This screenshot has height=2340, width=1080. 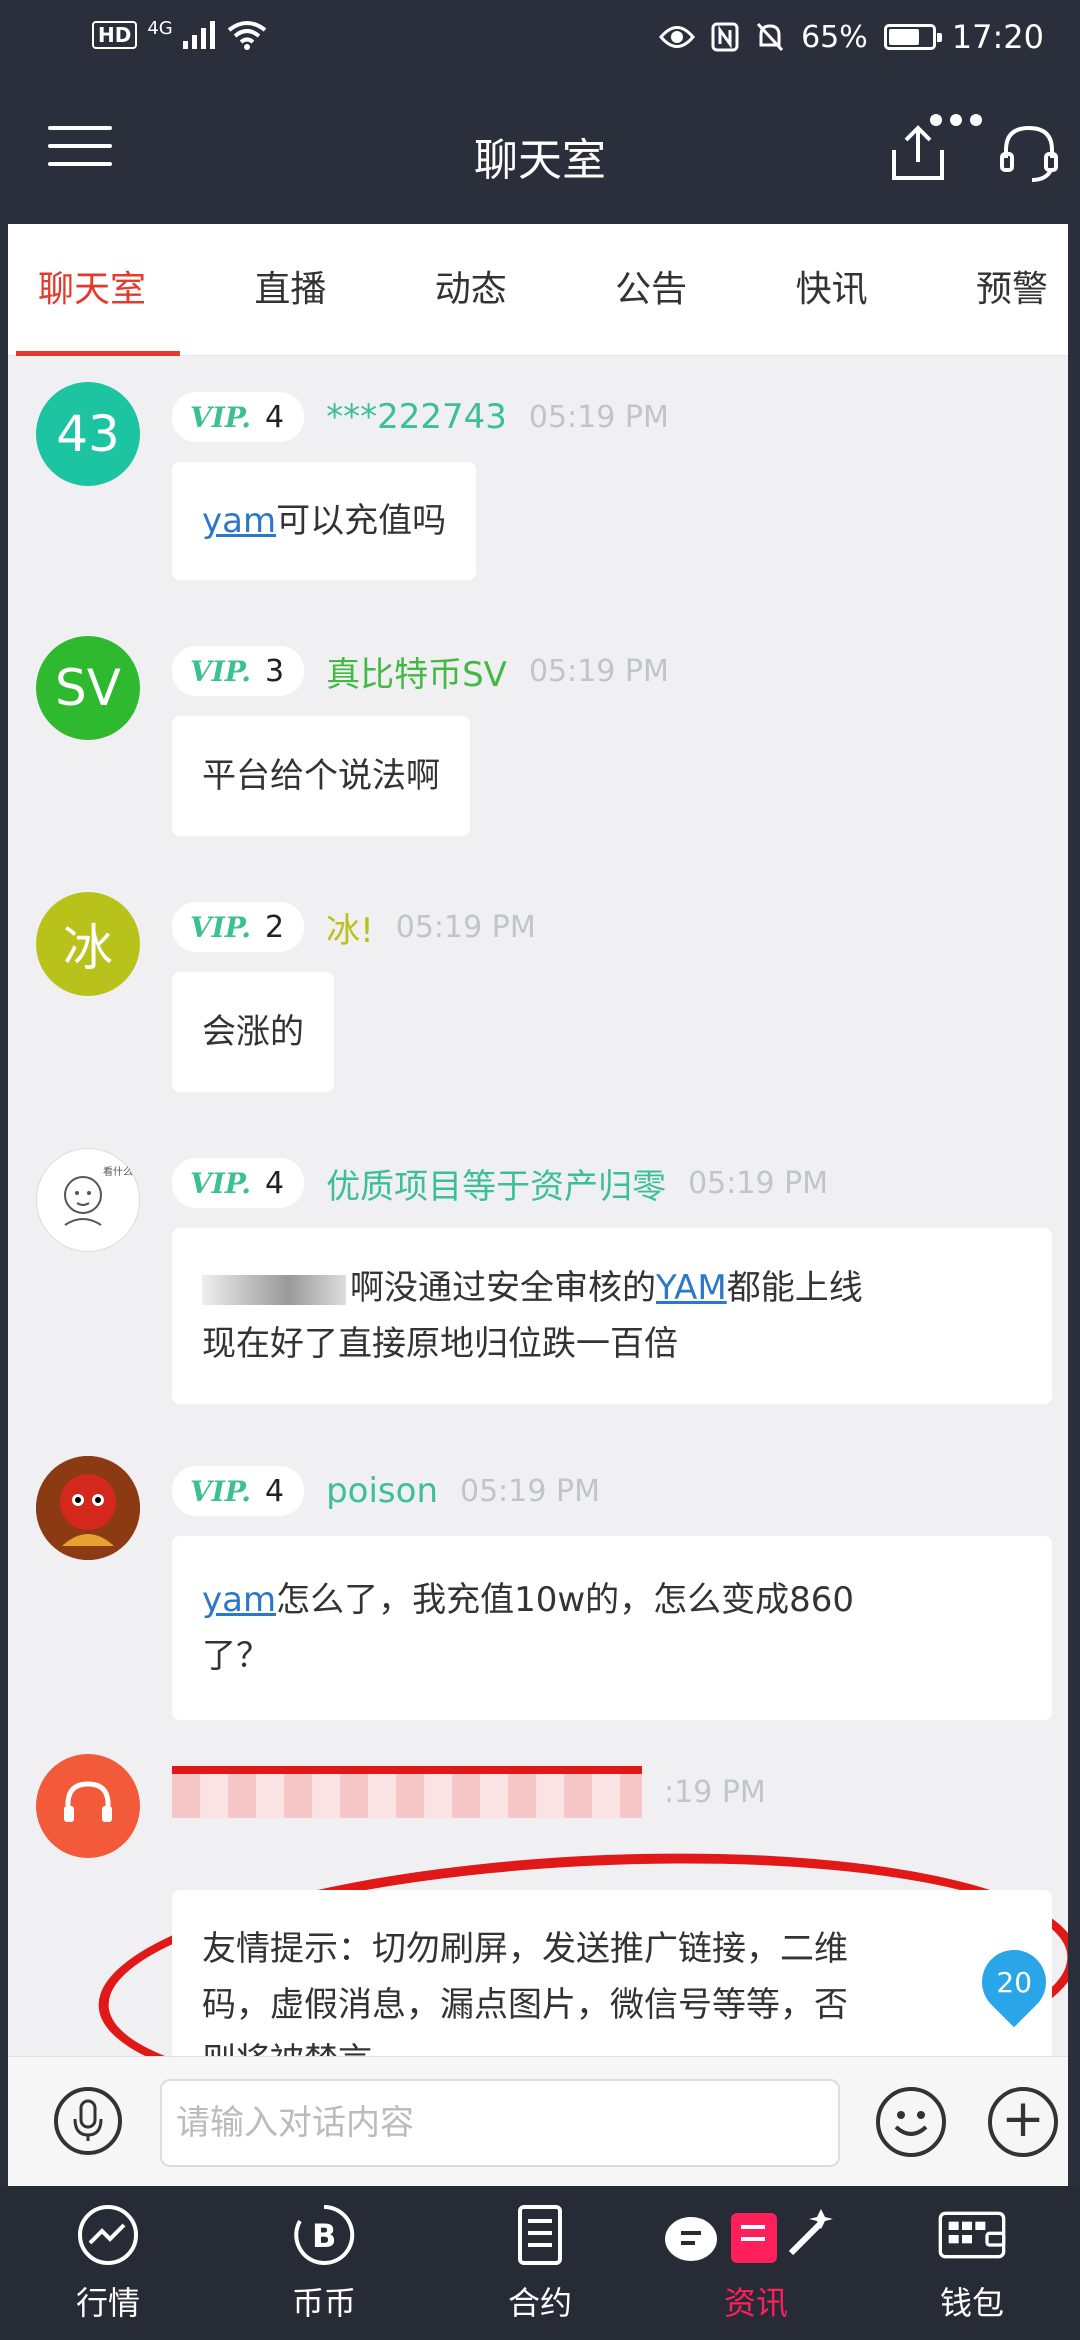 I want to click on message-bubble: yam可以充值吗, so click(x=324, y=521).